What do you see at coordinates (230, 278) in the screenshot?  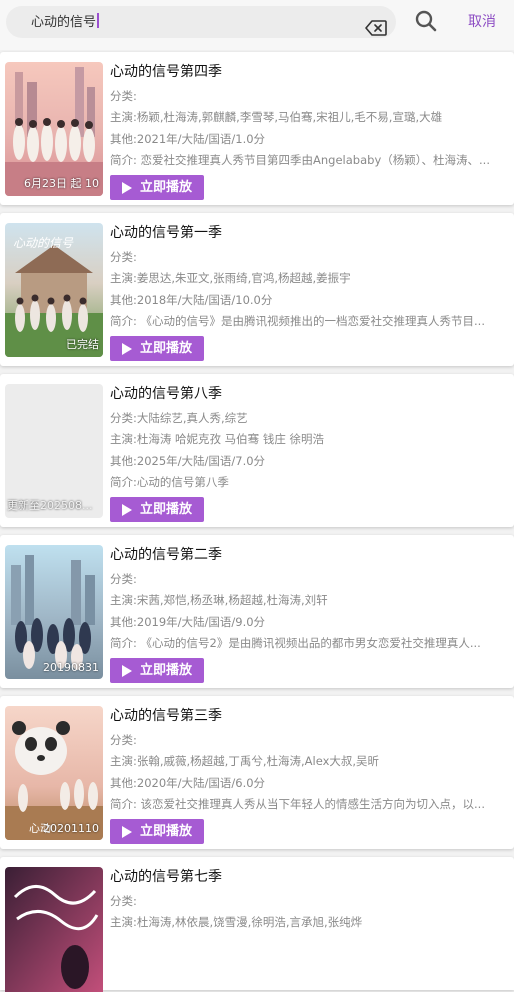 I see `result-cast: 主演:姜思达,朱亚文,张雨绮,官鸿,杨超越,姜振宇` at bounding box center [230, 278].